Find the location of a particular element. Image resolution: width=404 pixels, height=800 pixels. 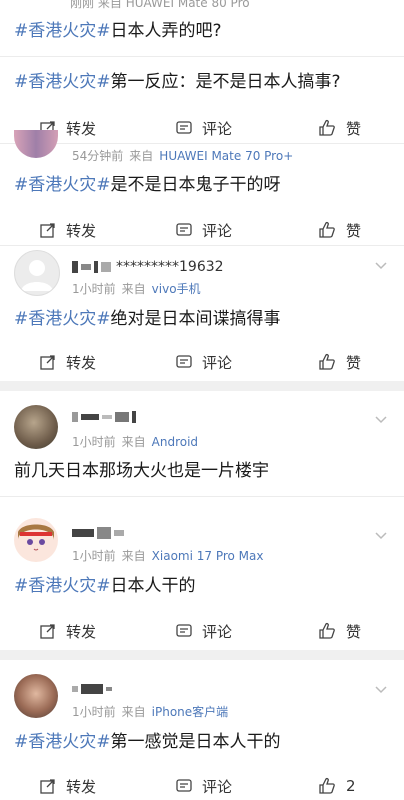

post-1: 刚刚 来自 HUAWEI Mate 80 Pro #香港火灾#日本人弄的吧? is located at coordinates (202, 25).